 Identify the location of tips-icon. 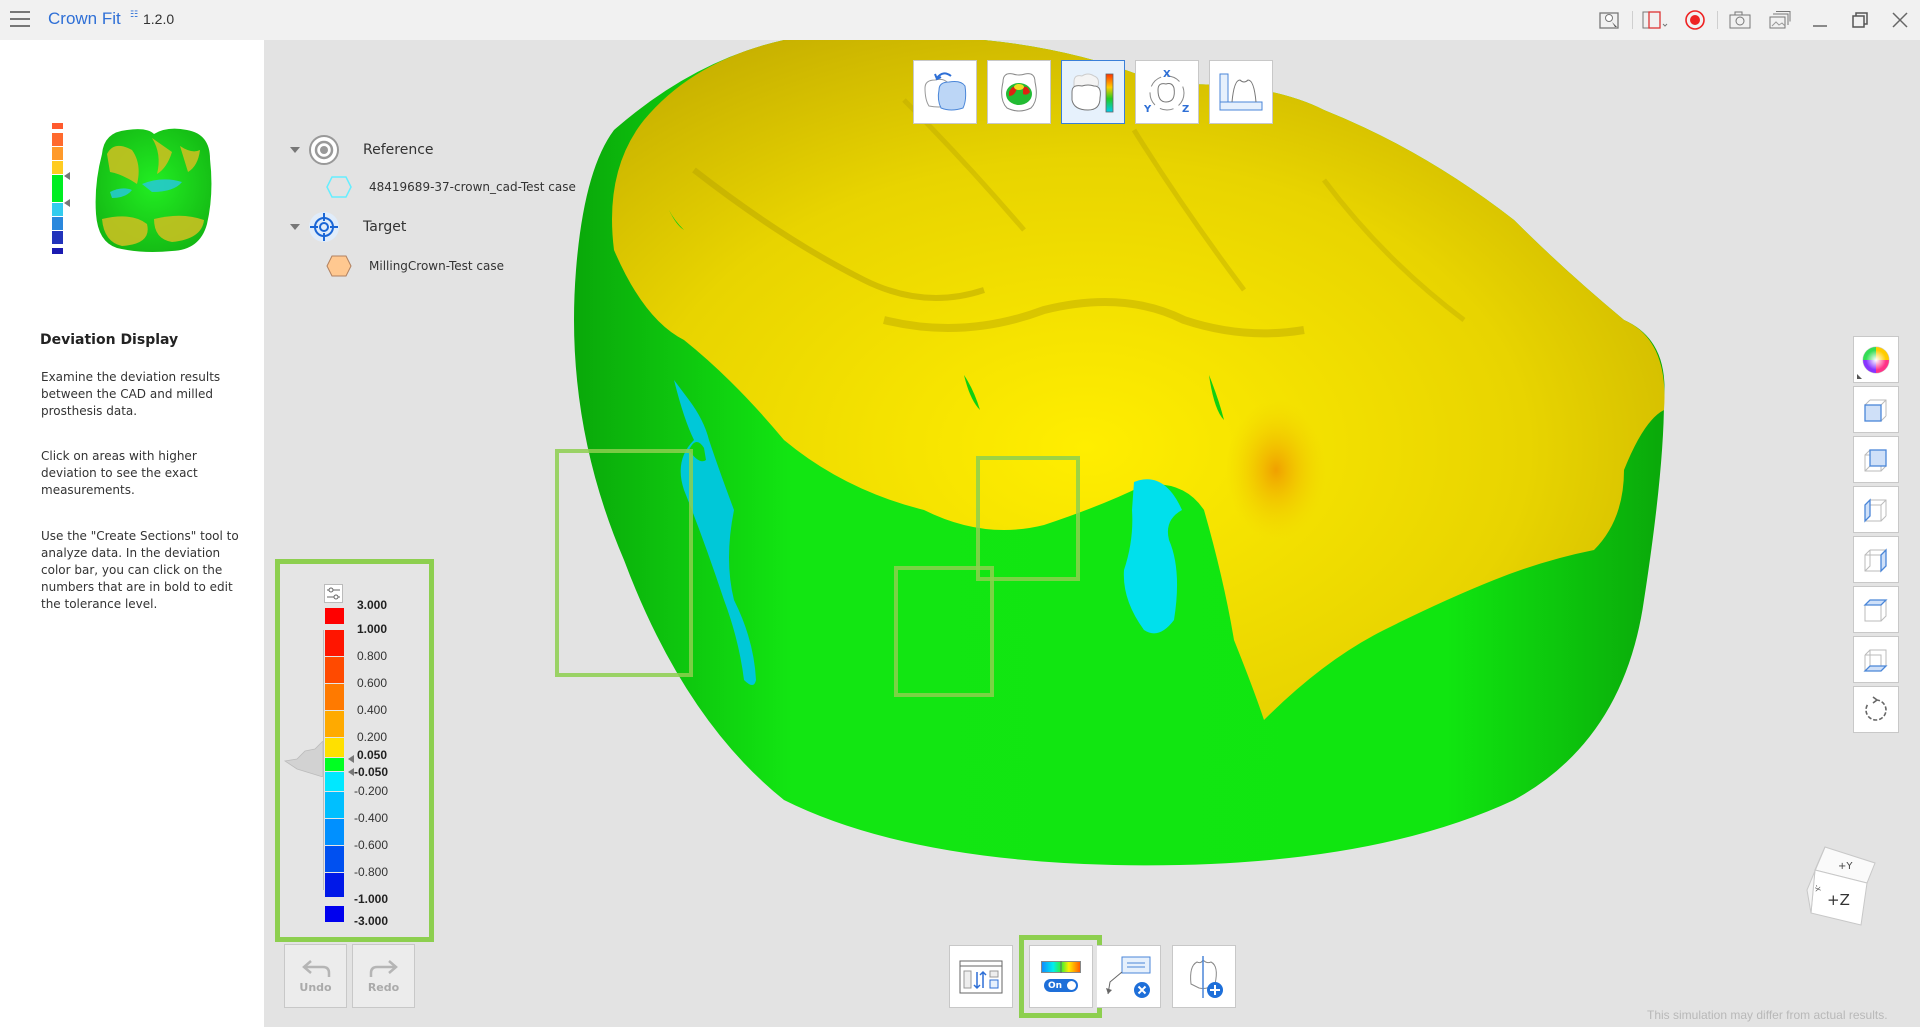
(1609, 20).